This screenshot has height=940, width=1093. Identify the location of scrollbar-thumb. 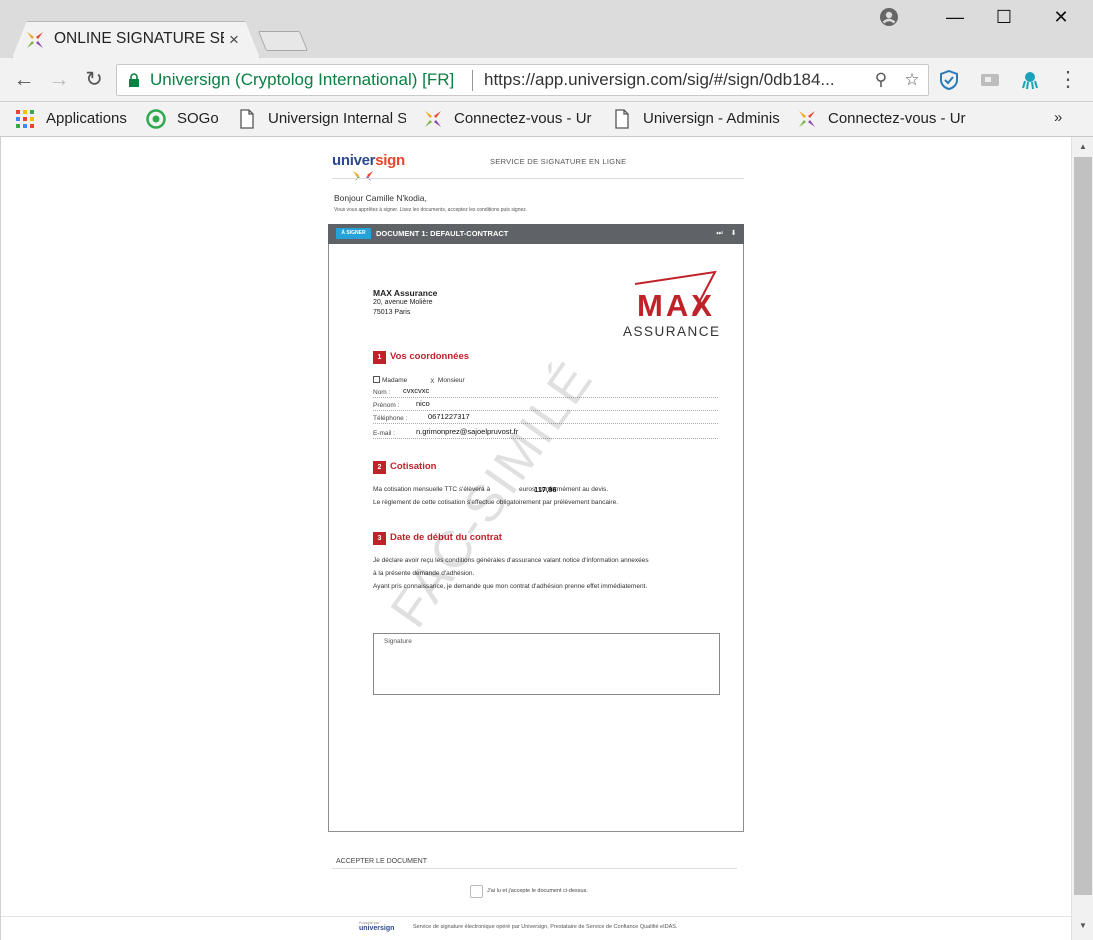
(1083, 526).